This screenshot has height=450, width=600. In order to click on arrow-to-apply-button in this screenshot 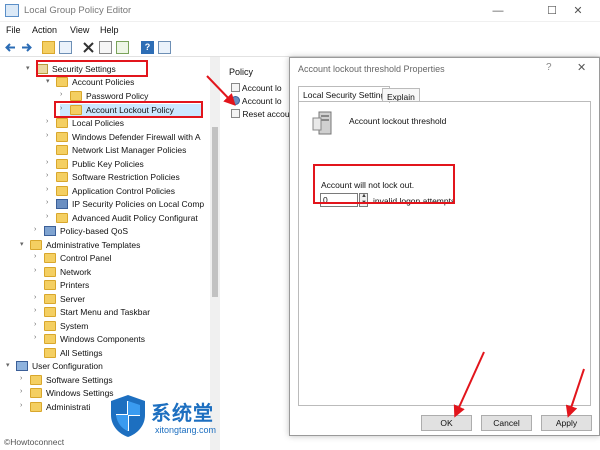, I will do `click(575, 393)`.